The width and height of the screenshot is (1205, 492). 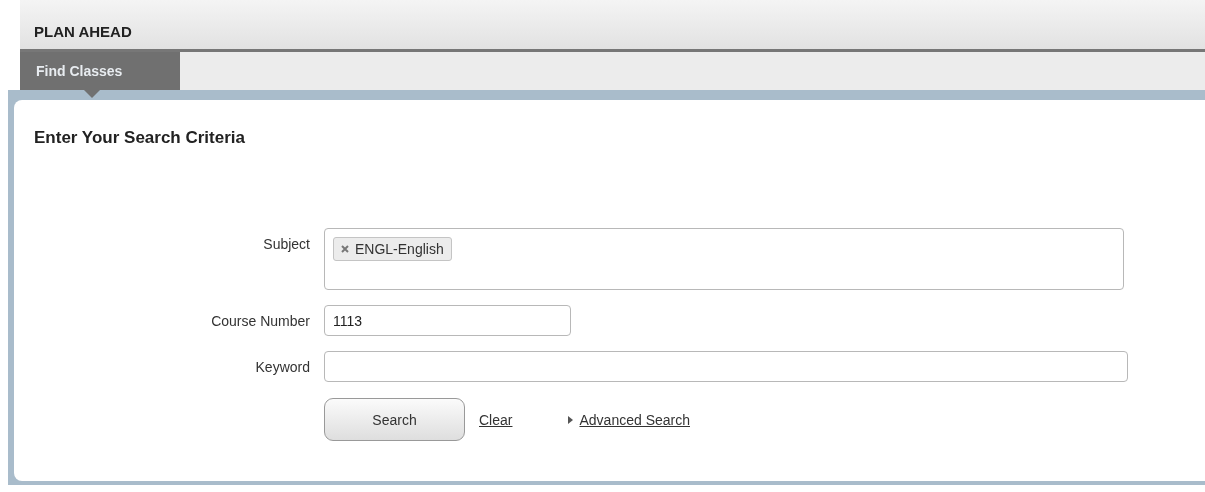 What do you see at coordinates (282, 366) in the screenshot?
I see `field-label: Keyword` at bounding box center [282, 366].